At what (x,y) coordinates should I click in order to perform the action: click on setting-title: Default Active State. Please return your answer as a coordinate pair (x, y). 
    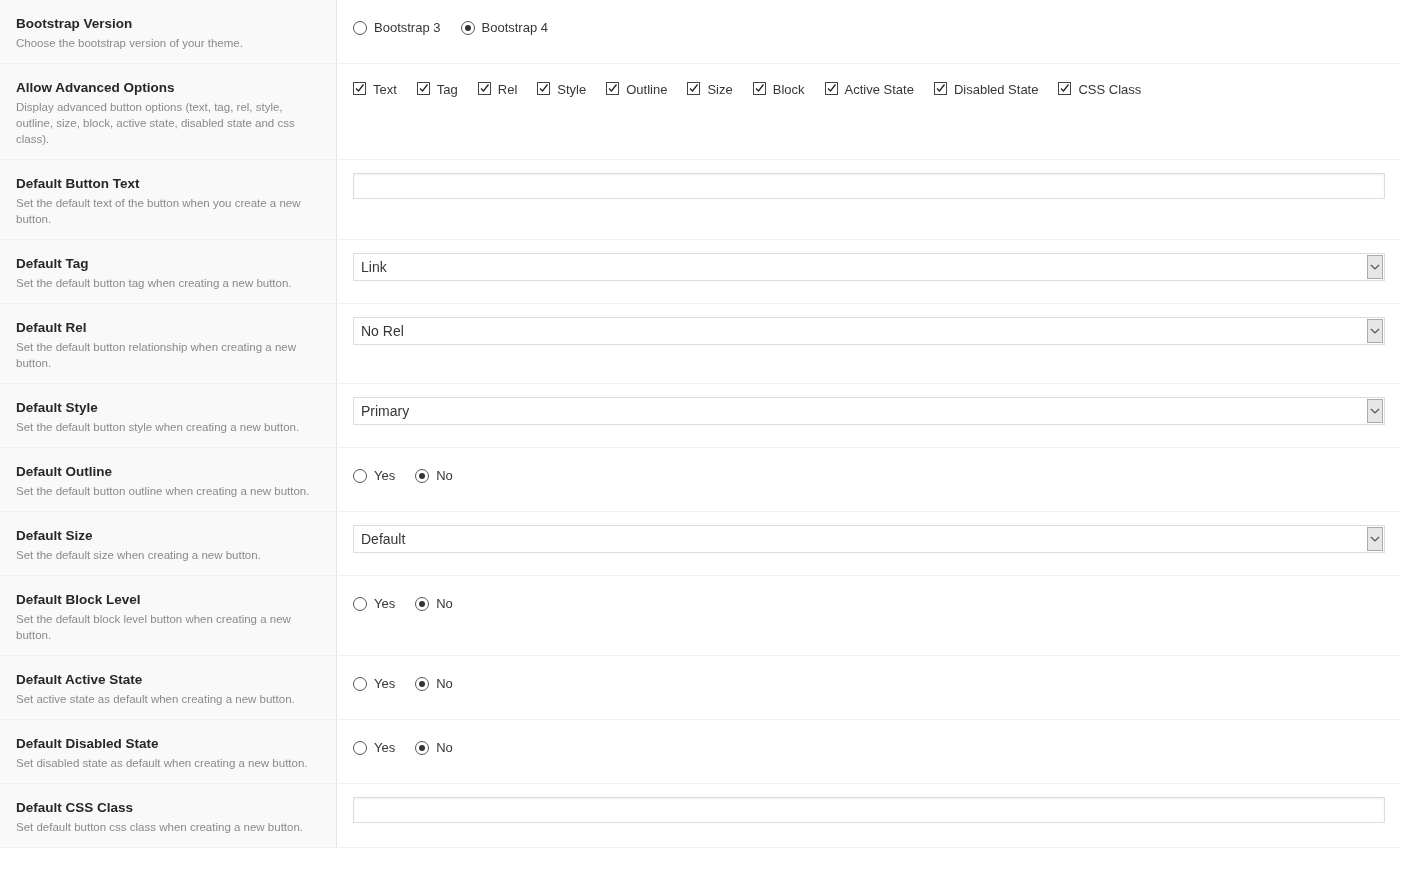
    Looking at the image, I should click on (80, 680).